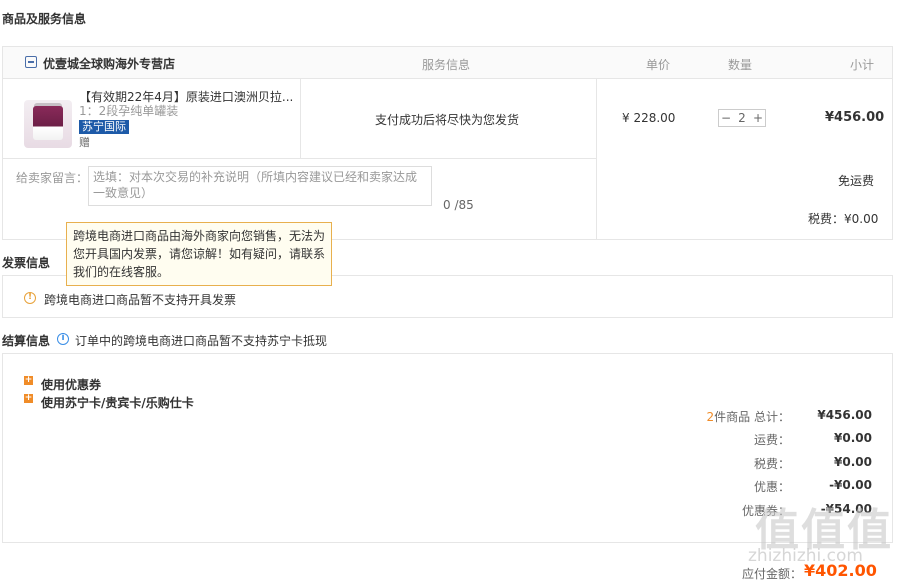  Describe the element at coordinates (752, 417) in the screenshot. I see `item-count-suffix: 件商品 总计：` at that location.